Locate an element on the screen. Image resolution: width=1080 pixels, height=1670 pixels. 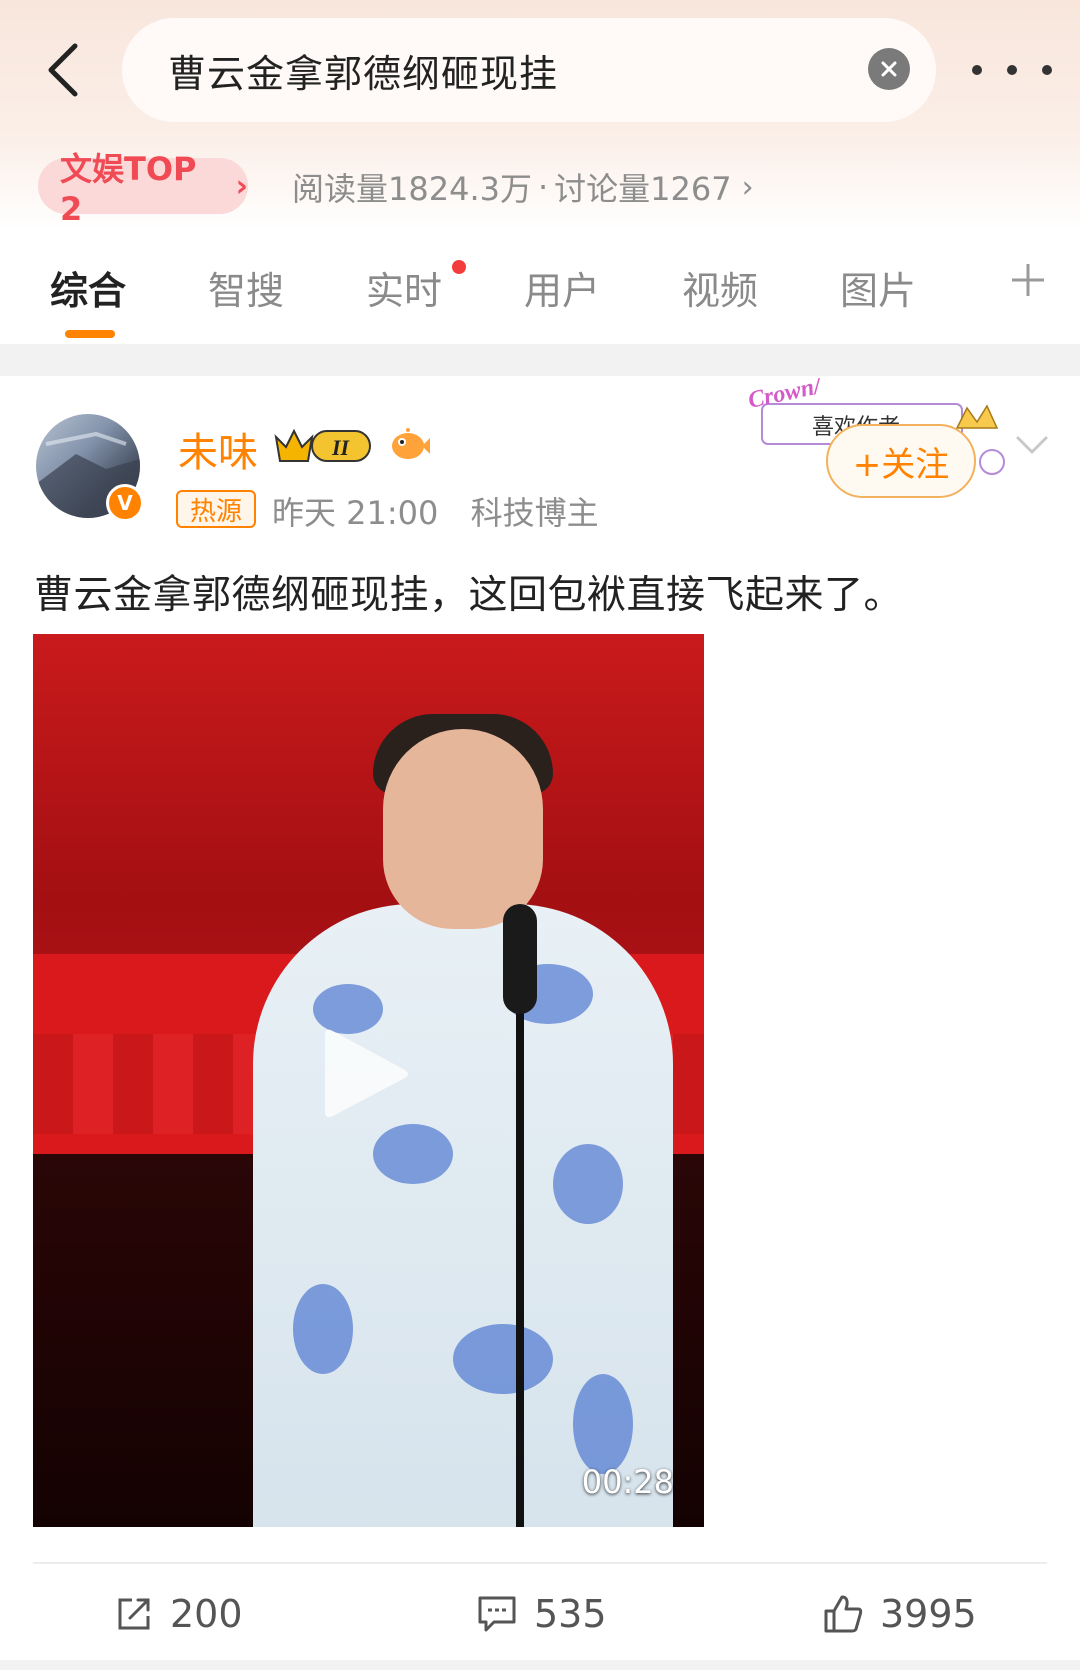
pufferfish-icon is located at coordinates (411, 443).